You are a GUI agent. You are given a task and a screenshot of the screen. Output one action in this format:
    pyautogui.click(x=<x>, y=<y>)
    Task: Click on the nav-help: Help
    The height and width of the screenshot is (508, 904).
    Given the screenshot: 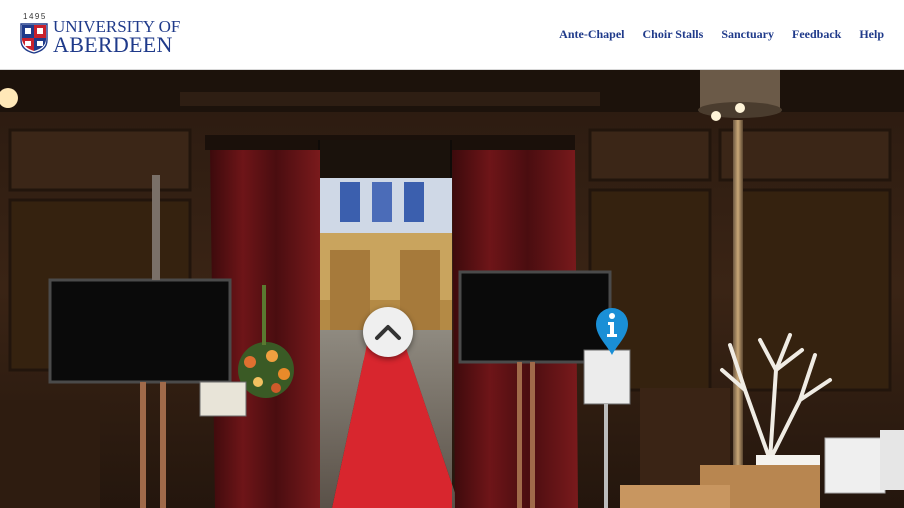 What is the action you would take?
    pyautogui.click(x=871, y=34)
    